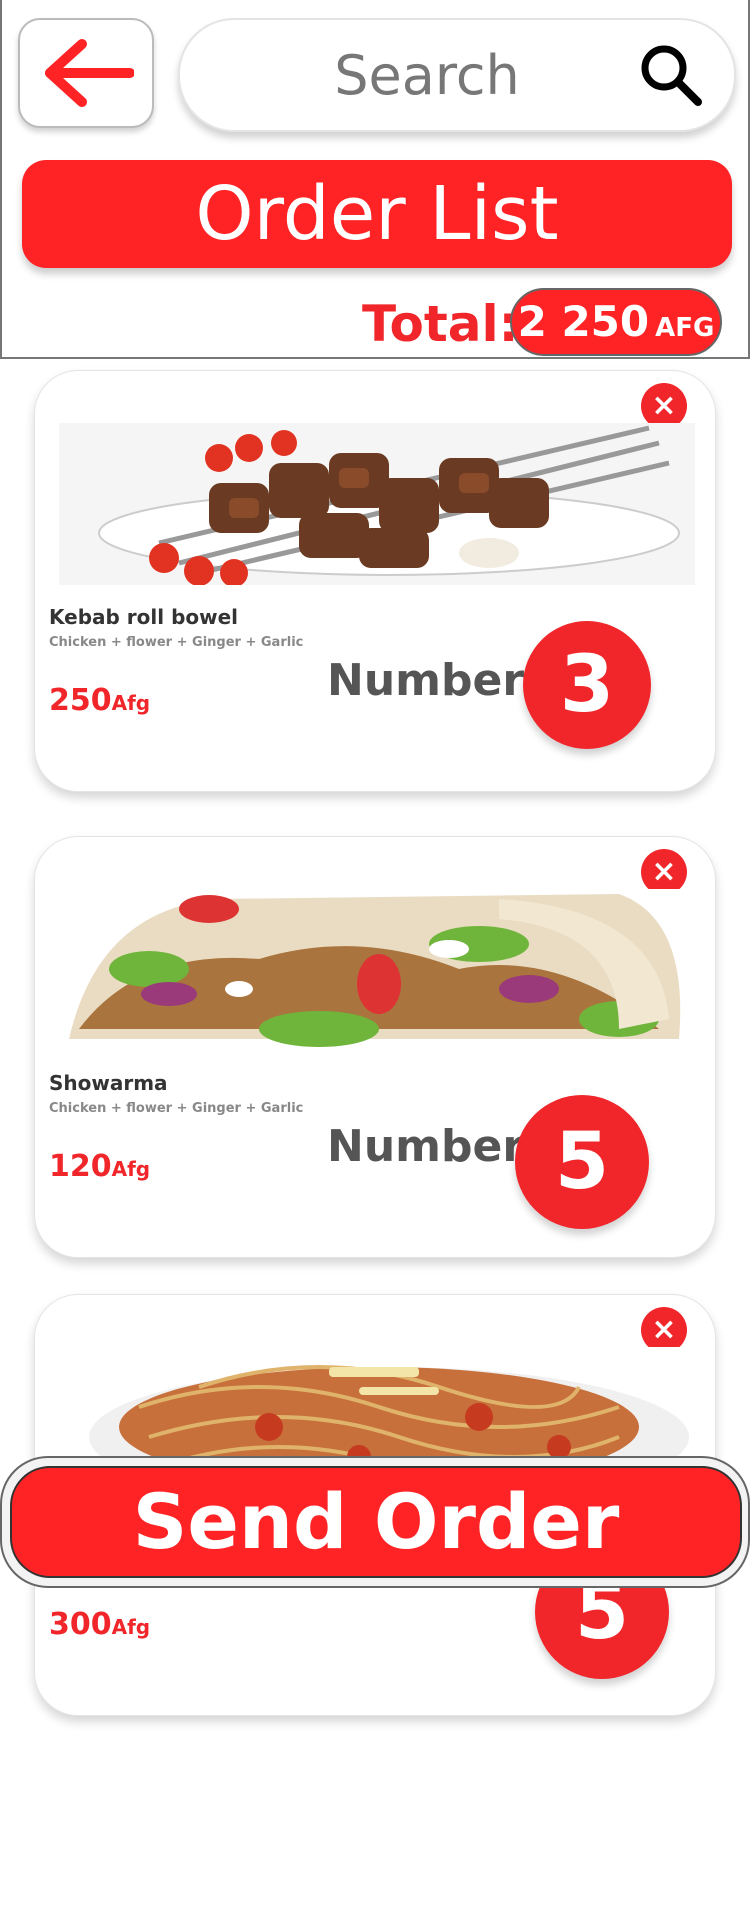  Describe the element at coordinates (685, 328) in the screenshot. I see `total-currency: AFG` at that location.